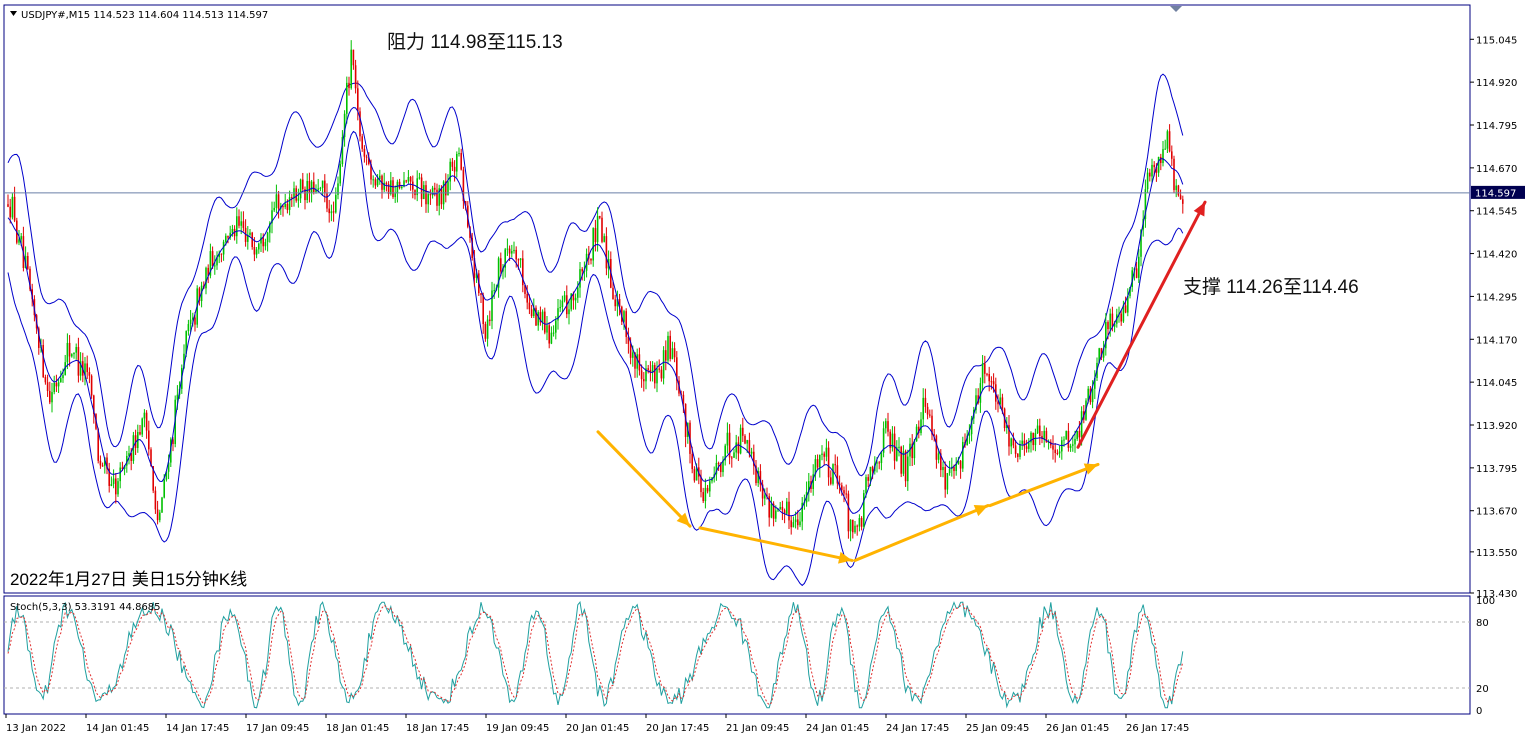  What do you see at coordinates (197, 728) in the screenshot?
I see `x-tick-label: 14 Jan 17:45` at bounding box center [197, 728].